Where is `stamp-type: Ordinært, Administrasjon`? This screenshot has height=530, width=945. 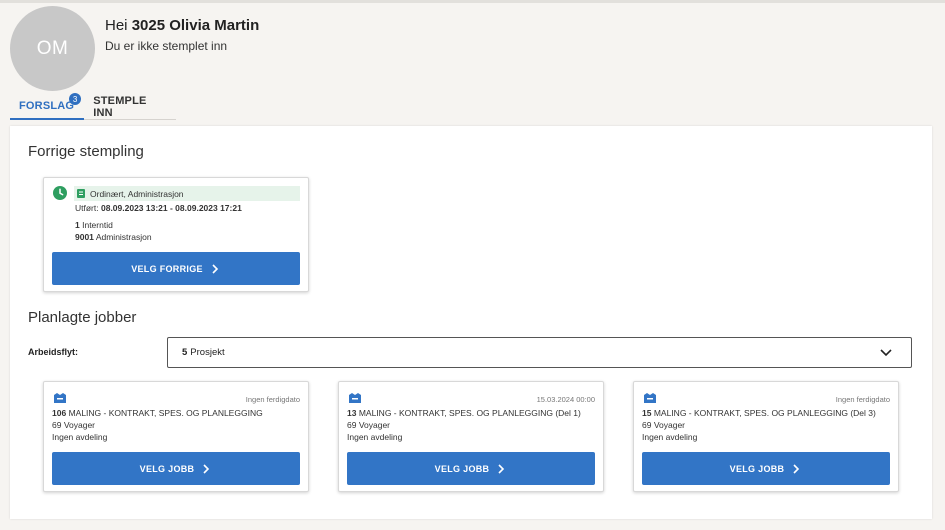 stamp-type: Ordinært, Administrasjon is located at coordinates (137, 193).